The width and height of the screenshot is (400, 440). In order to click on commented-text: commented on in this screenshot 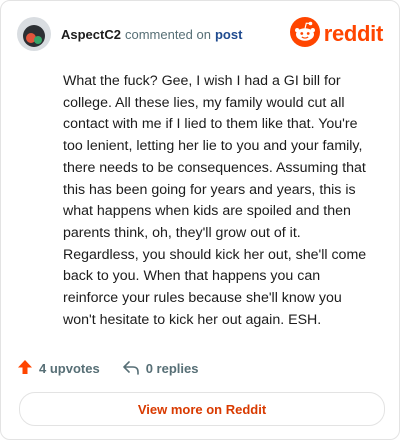, I will do `click(167, 34)`.